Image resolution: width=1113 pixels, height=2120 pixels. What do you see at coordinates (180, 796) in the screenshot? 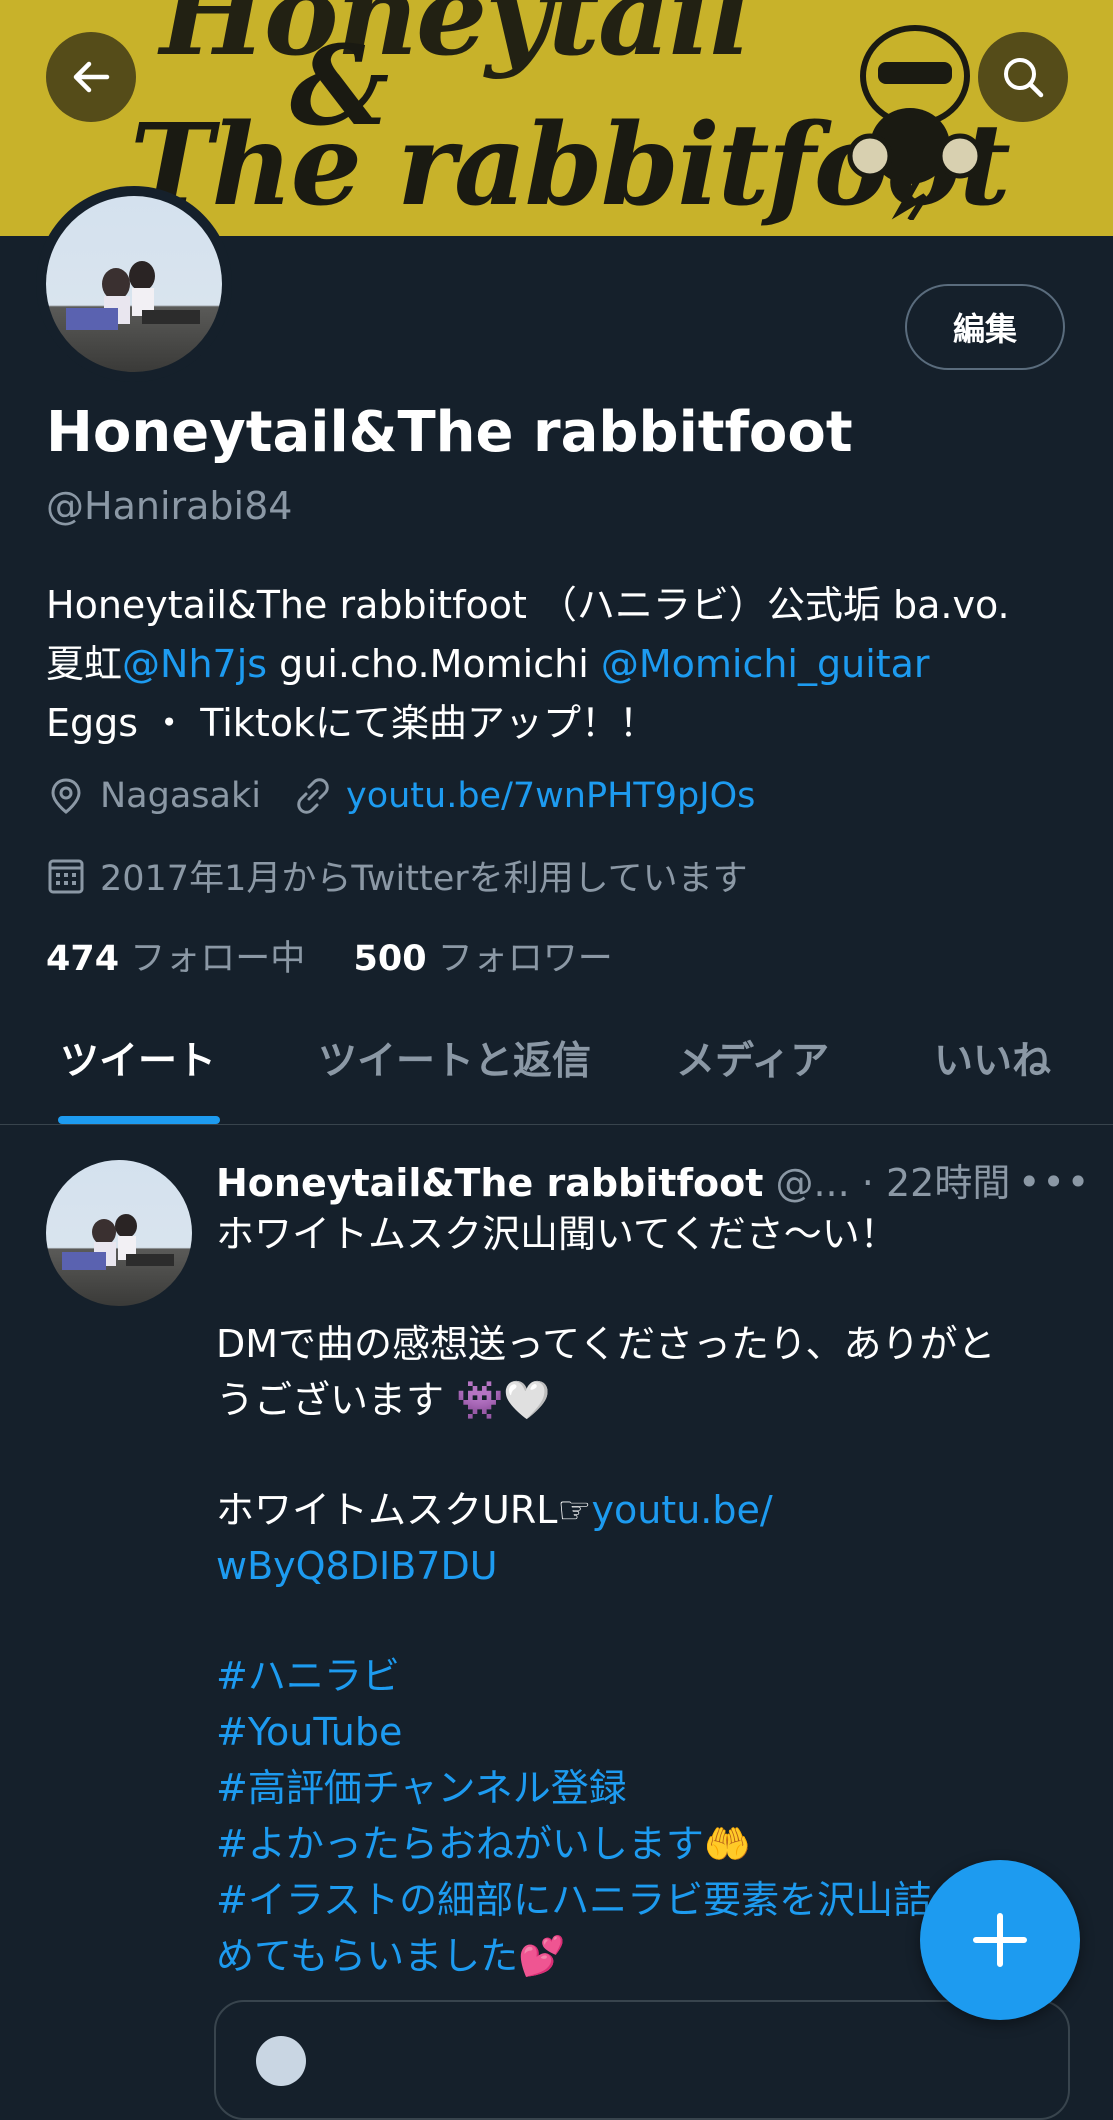
I see `location-text: Nagasaki` at bounding box center [180, 796].